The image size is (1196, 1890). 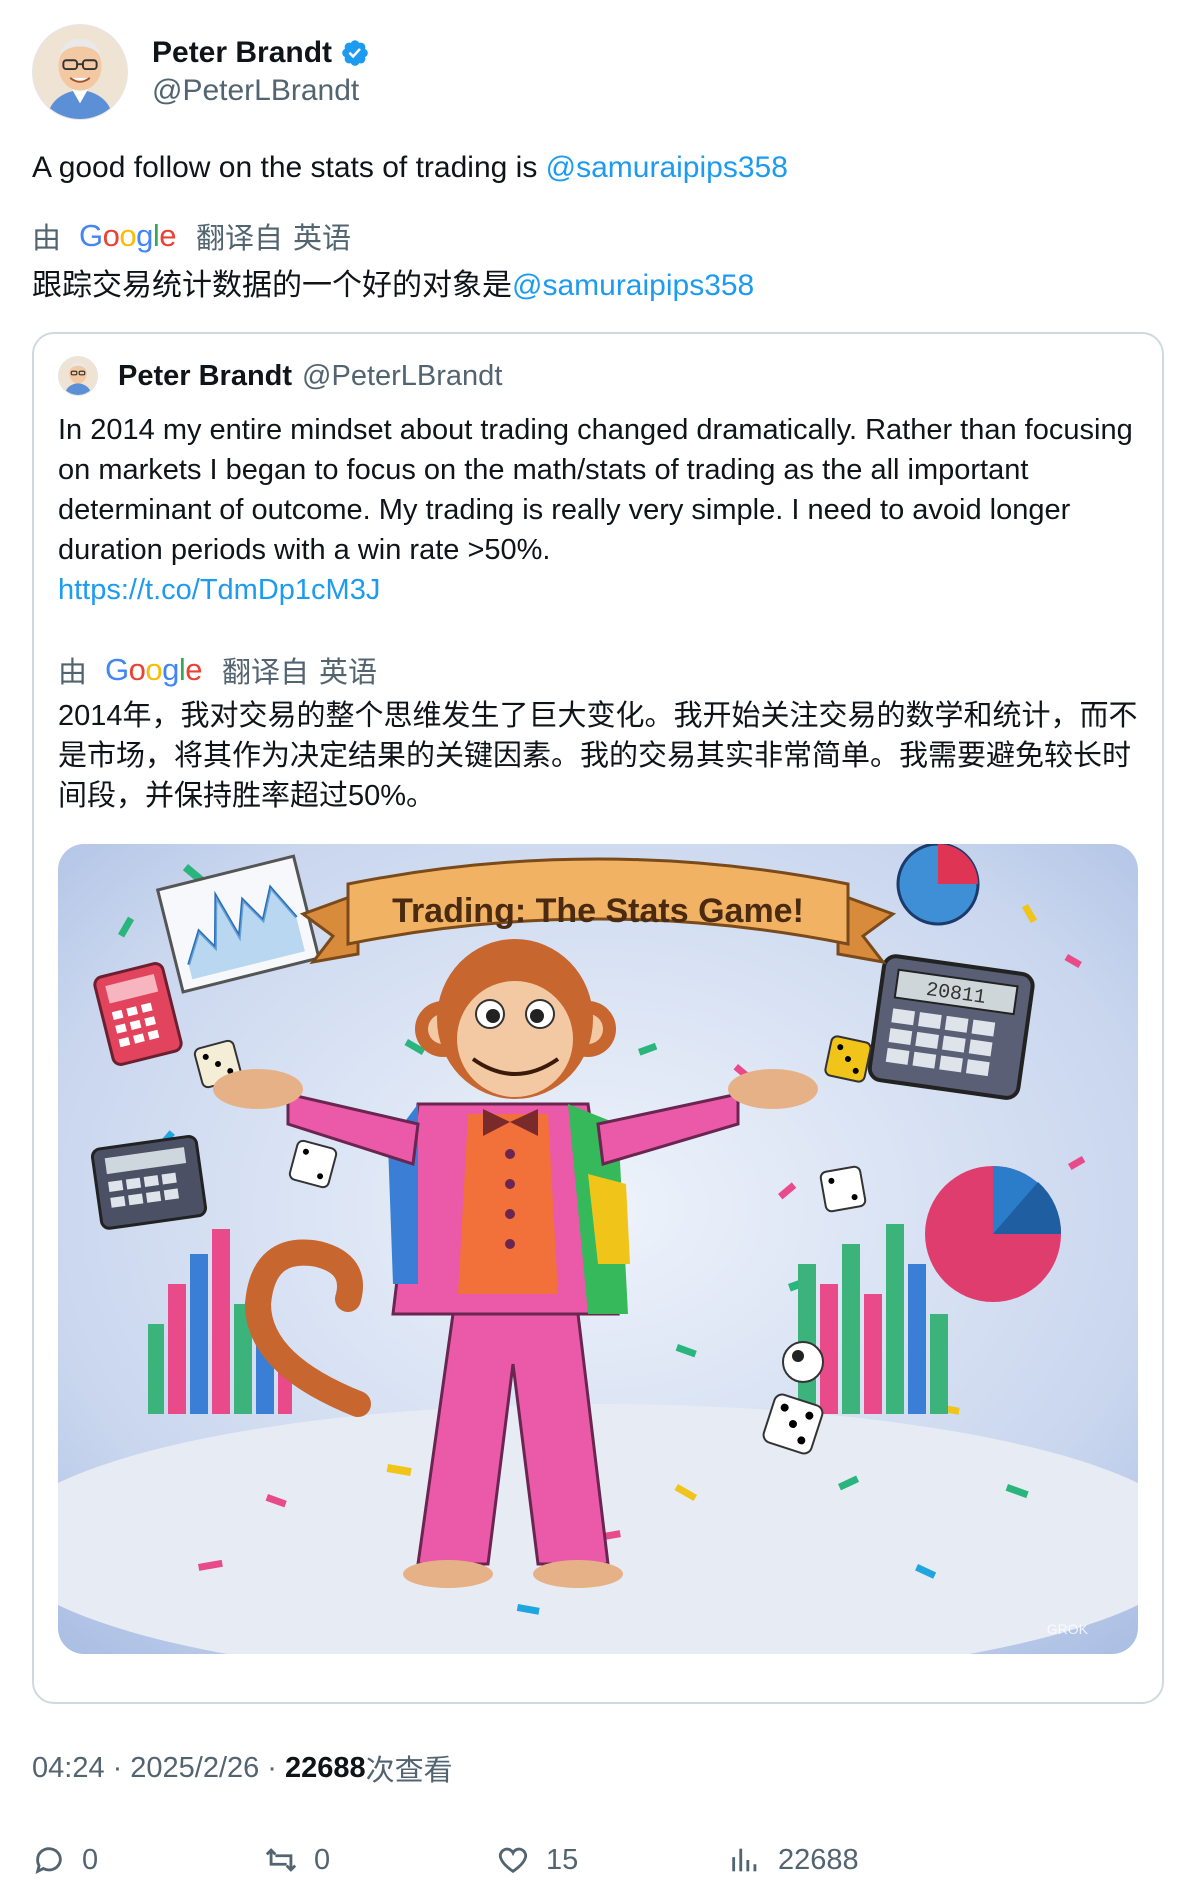 I want to click on author-handle: @PeterLBrandt, so click(x=261, y=91).